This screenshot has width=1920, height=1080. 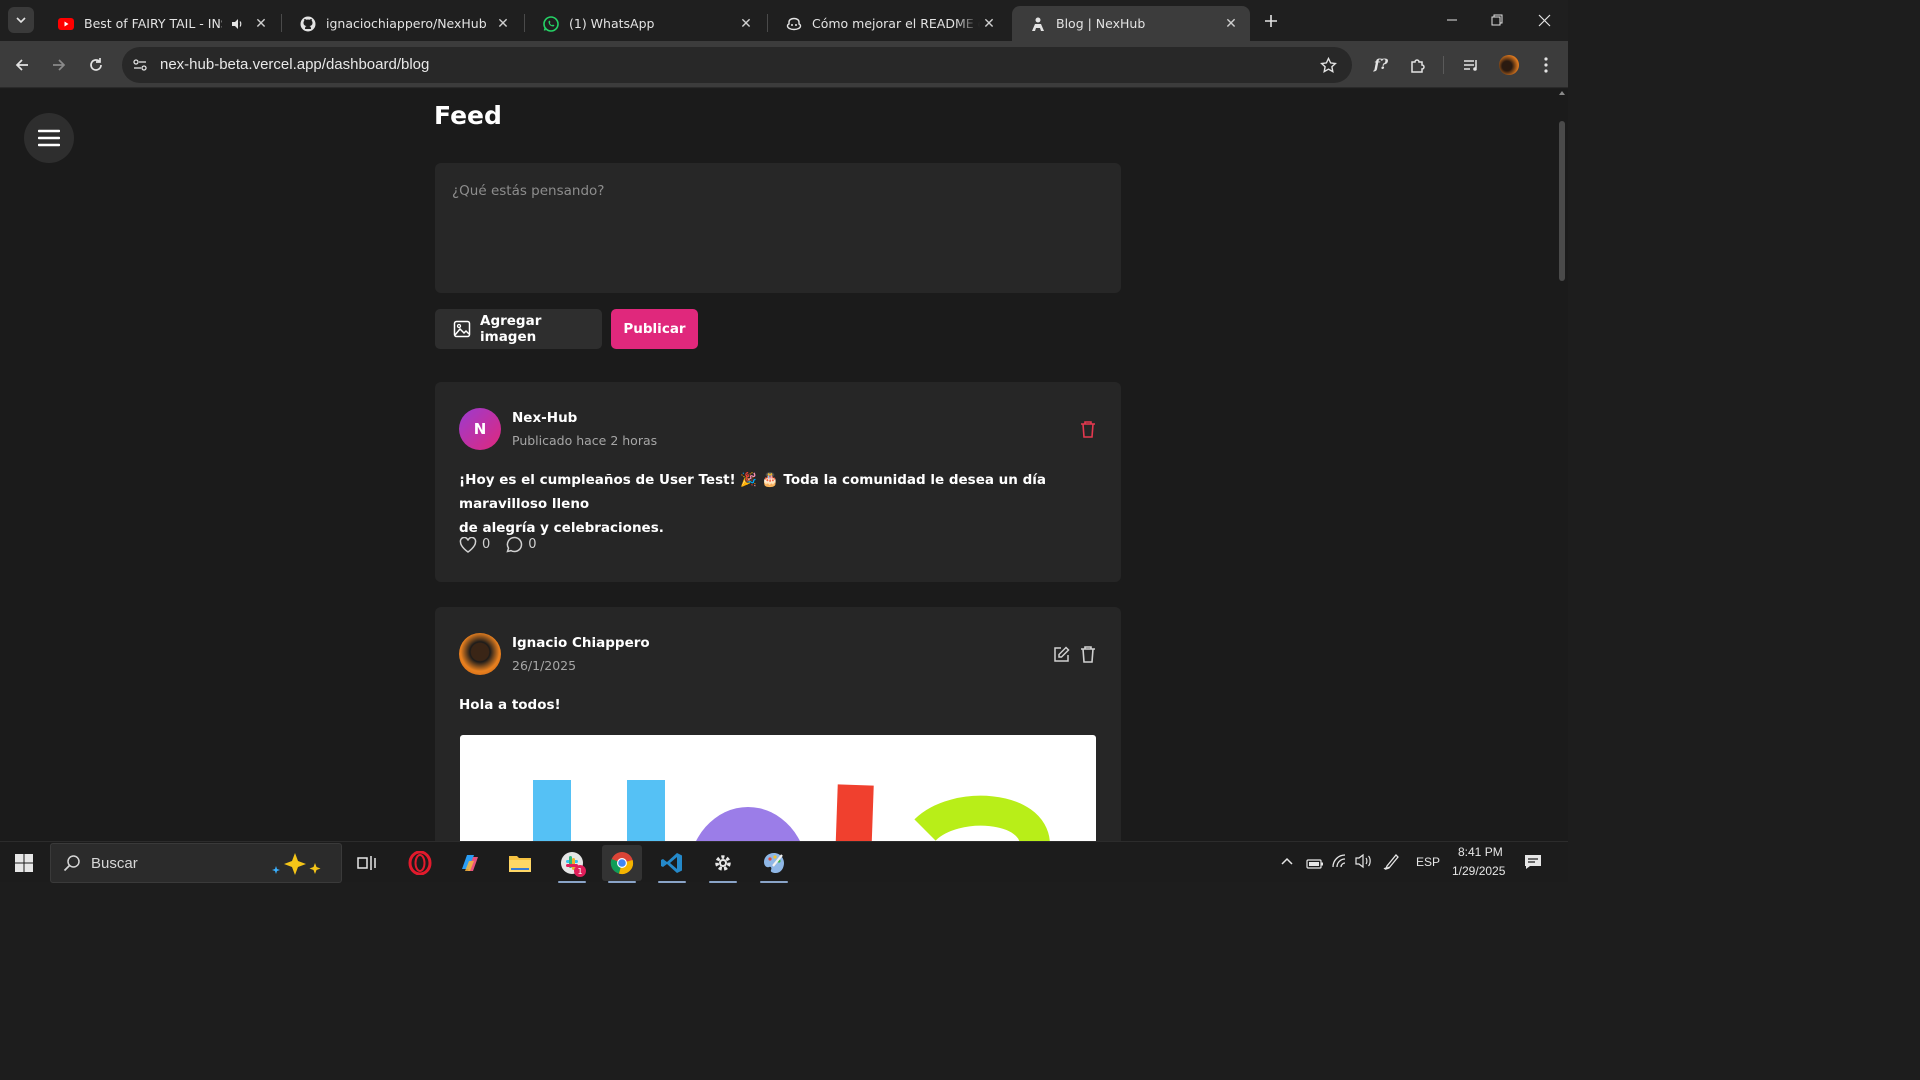 I want to click on formula-extension-button: f?, so click(x=1381, y=65).